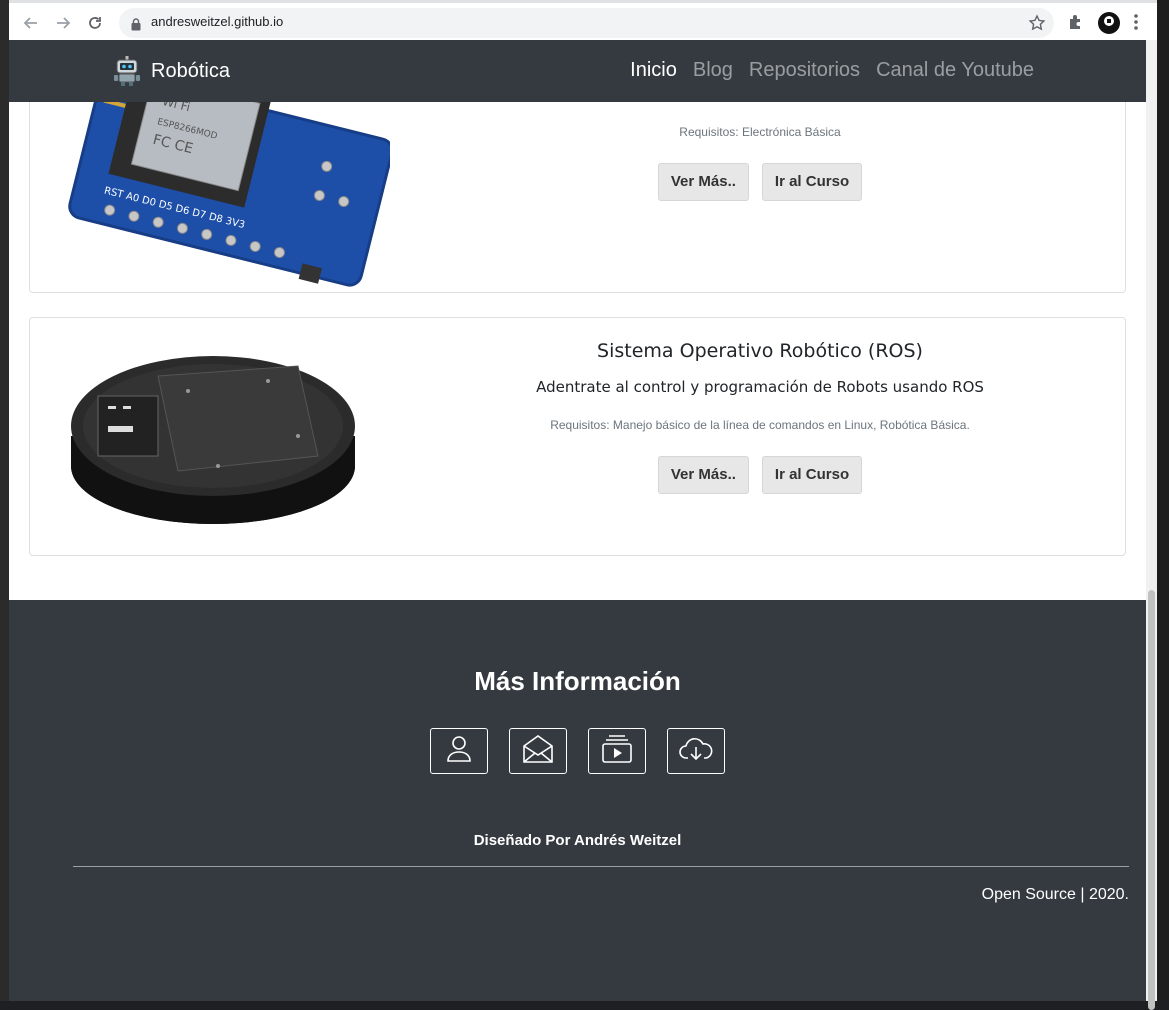 This screenshot has width=1169, height=1010. I want to click on footer-divider, so click(601, 866).